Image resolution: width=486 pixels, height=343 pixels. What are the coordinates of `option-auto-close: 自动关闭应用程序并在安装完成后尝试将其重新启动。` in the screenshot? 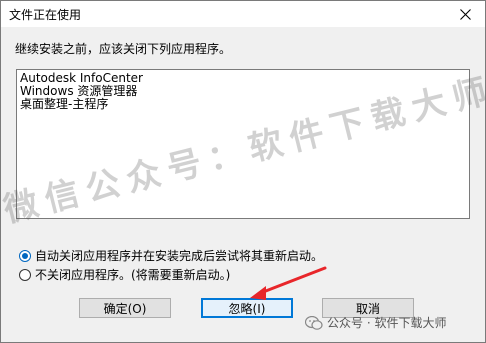 It's located at (171, 255).